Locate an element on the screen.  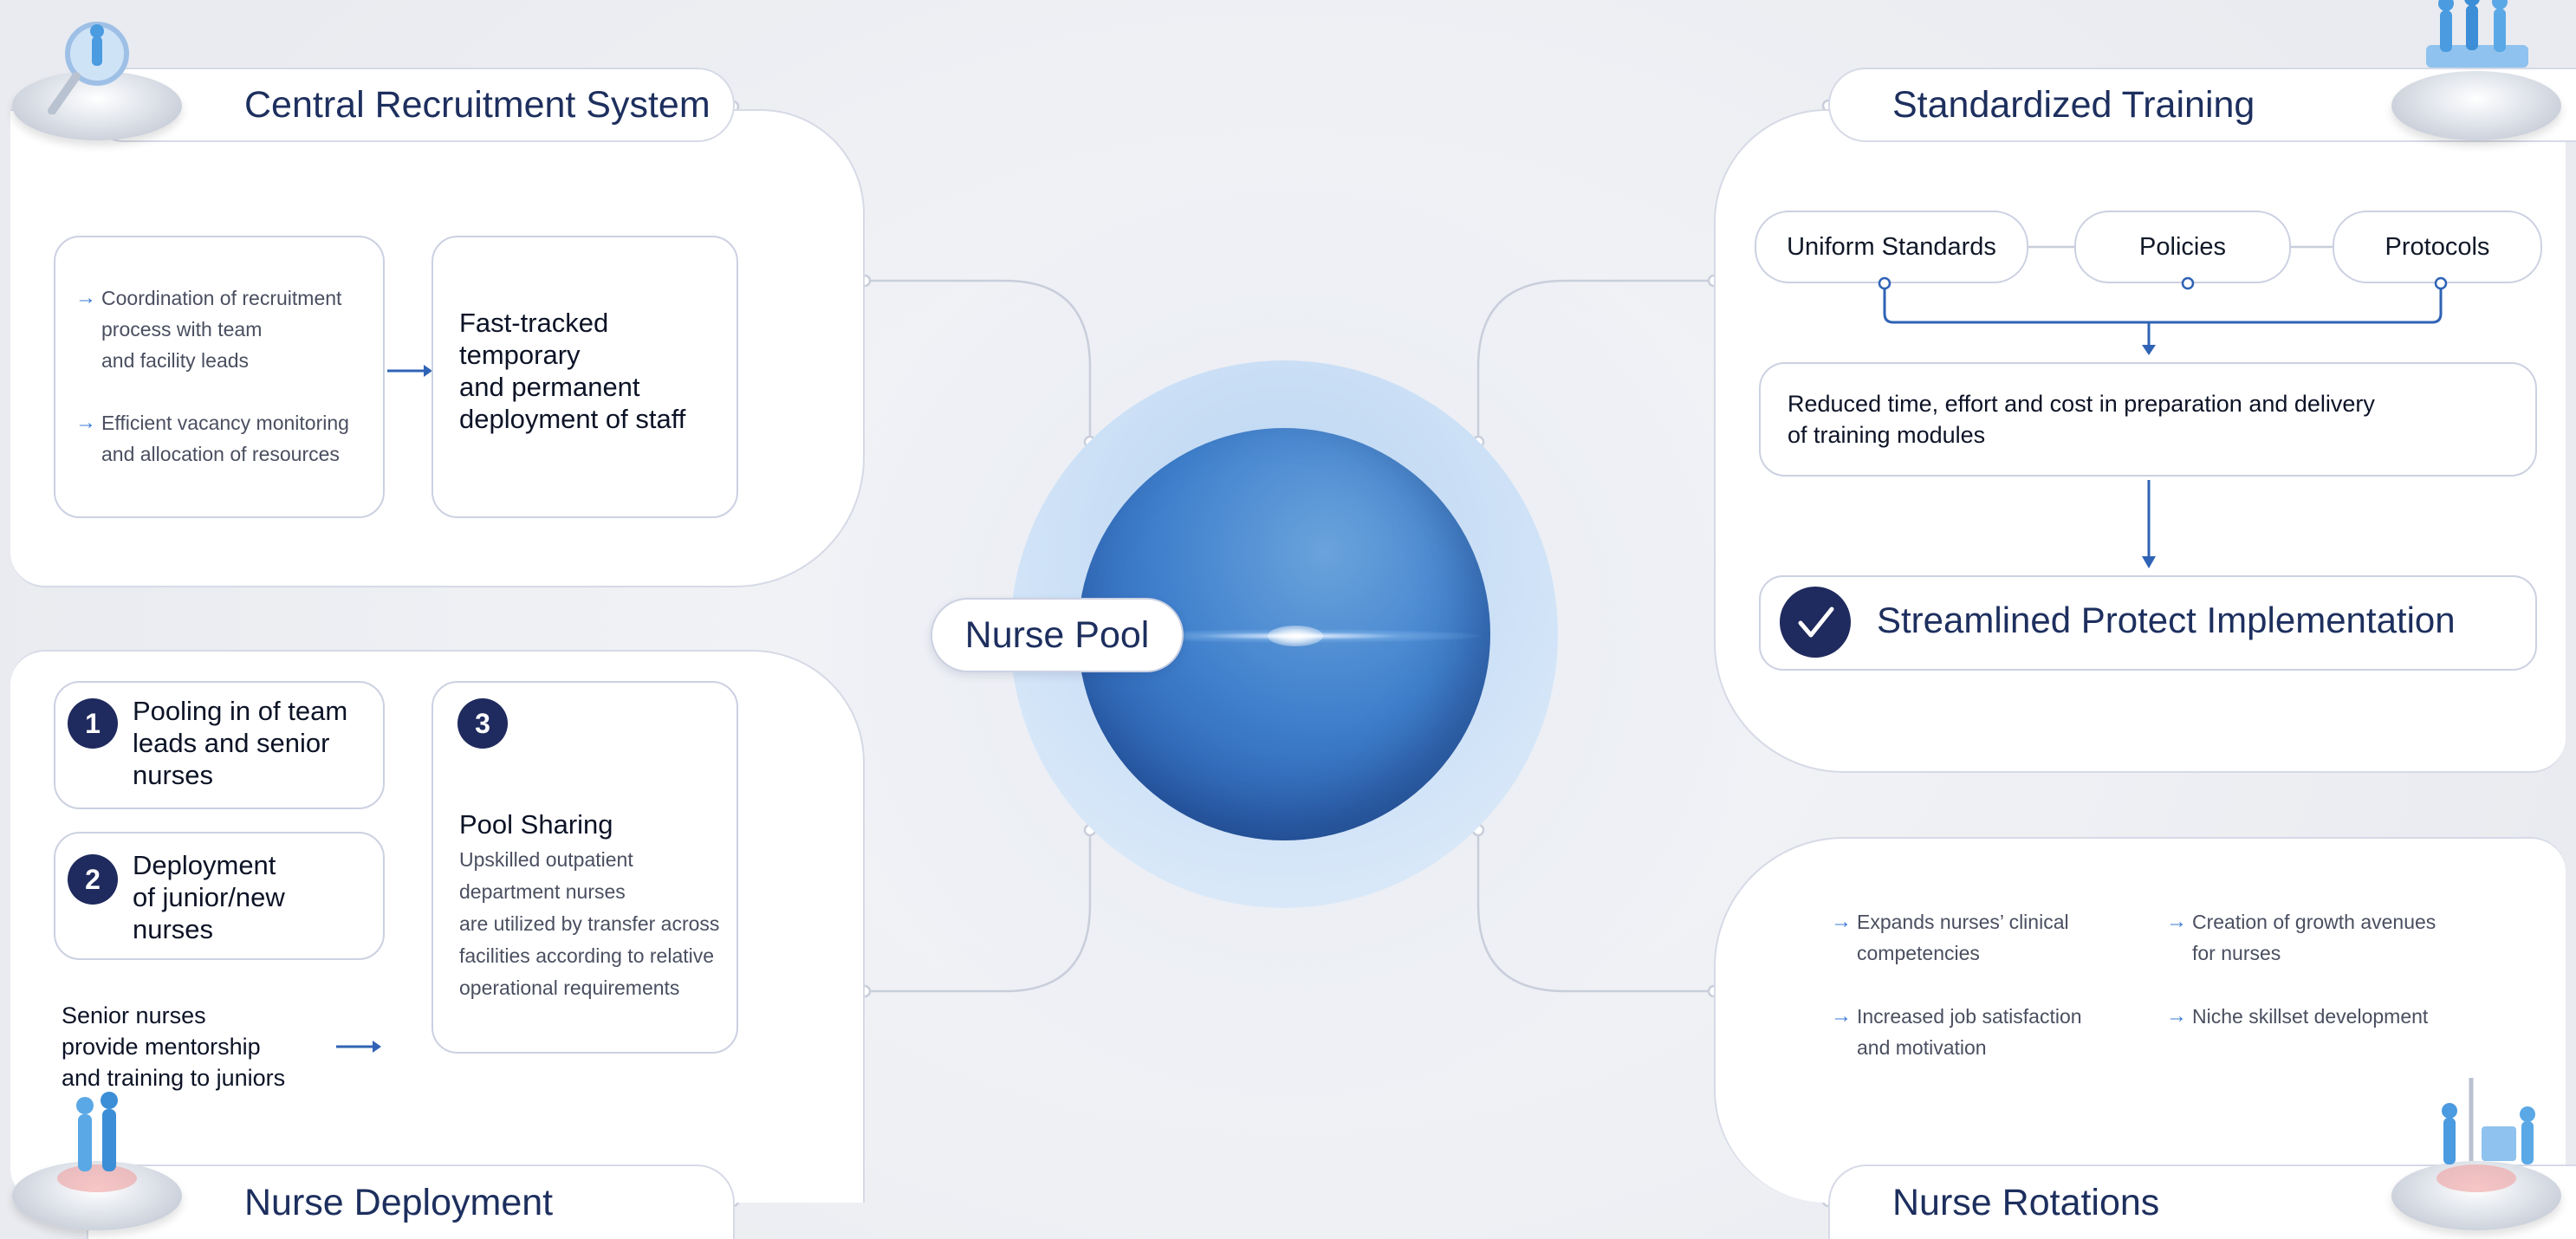
down-arrow-icon is located at coordinates (2149, 524).